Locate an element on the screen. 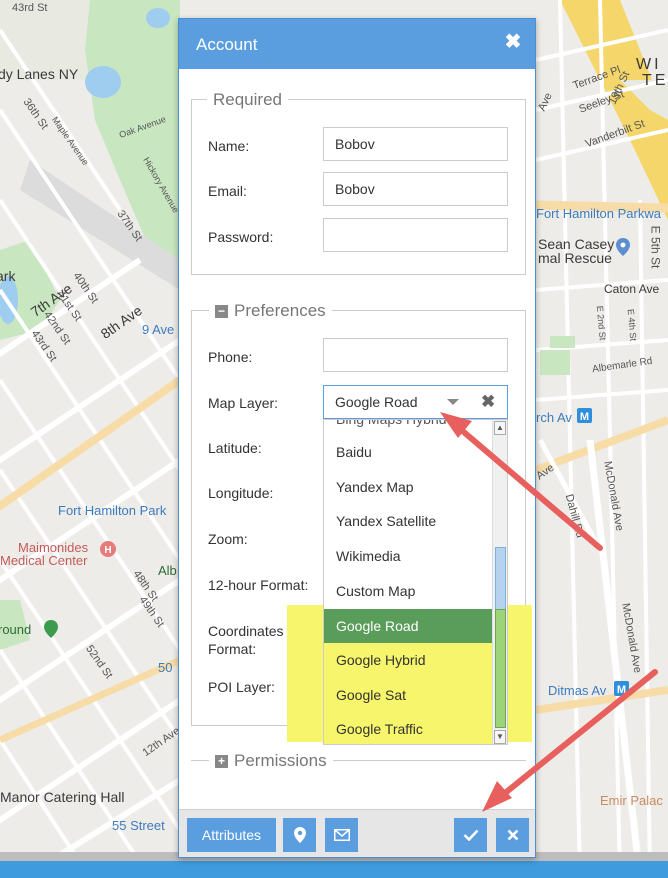 The width and height of the screenshot is (668, 878). map-label: TE is located at coordinates (655, 80).